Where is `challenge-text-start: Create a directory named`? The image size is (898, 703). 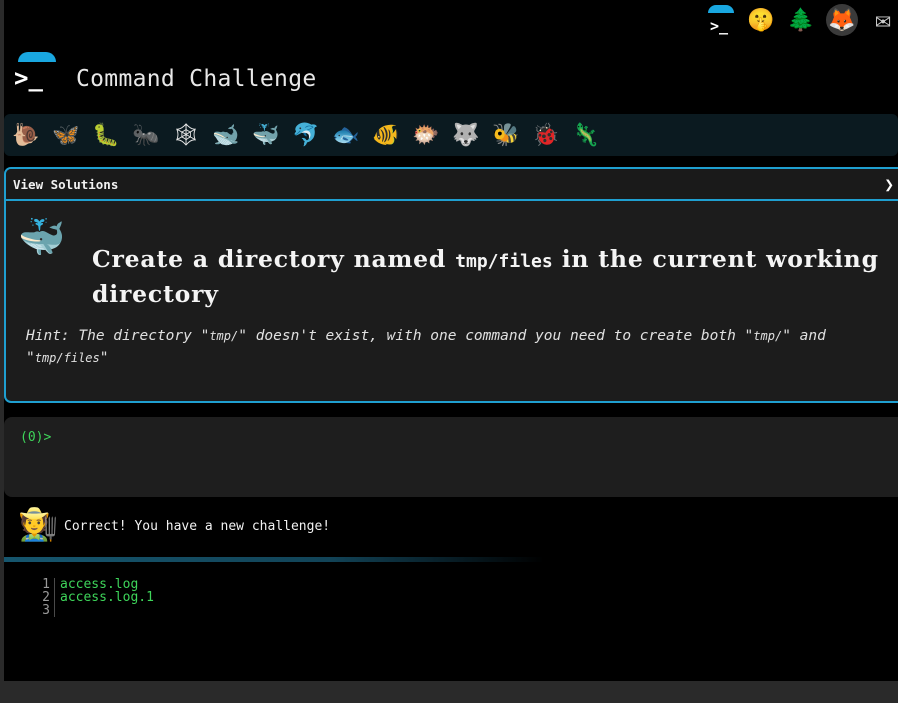
challenge-text-start: Create a directory named is located at coordinates (269, 259).